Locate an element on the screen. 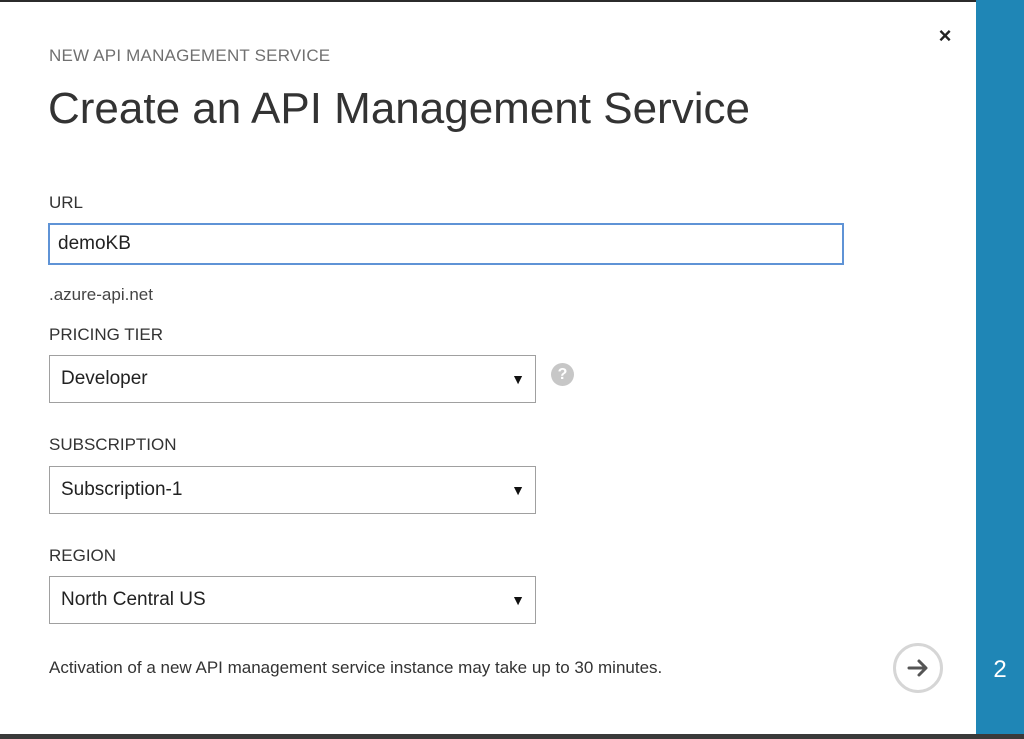  url-input: demoKB is located at coordinates (446, 244).